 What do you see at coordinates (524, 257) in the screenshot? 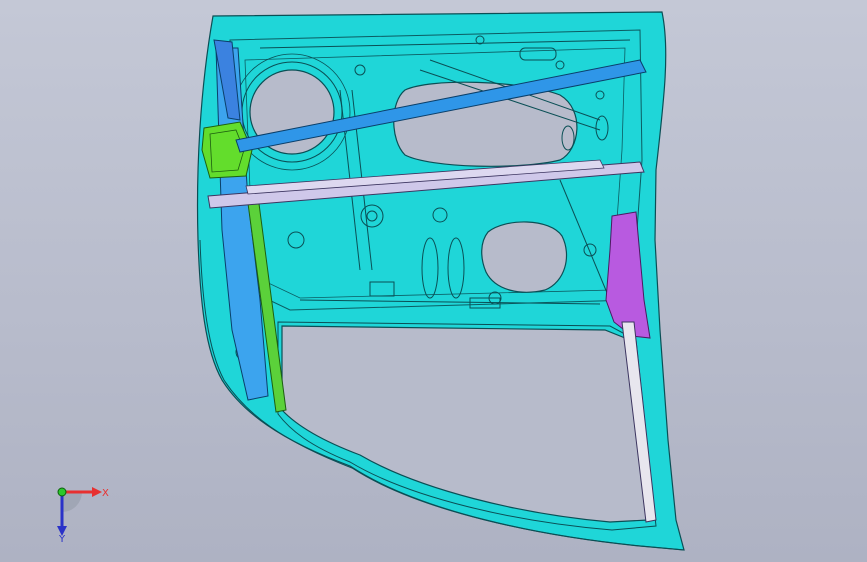
I see `access-hole-lower` at bounding box center [524, 257].